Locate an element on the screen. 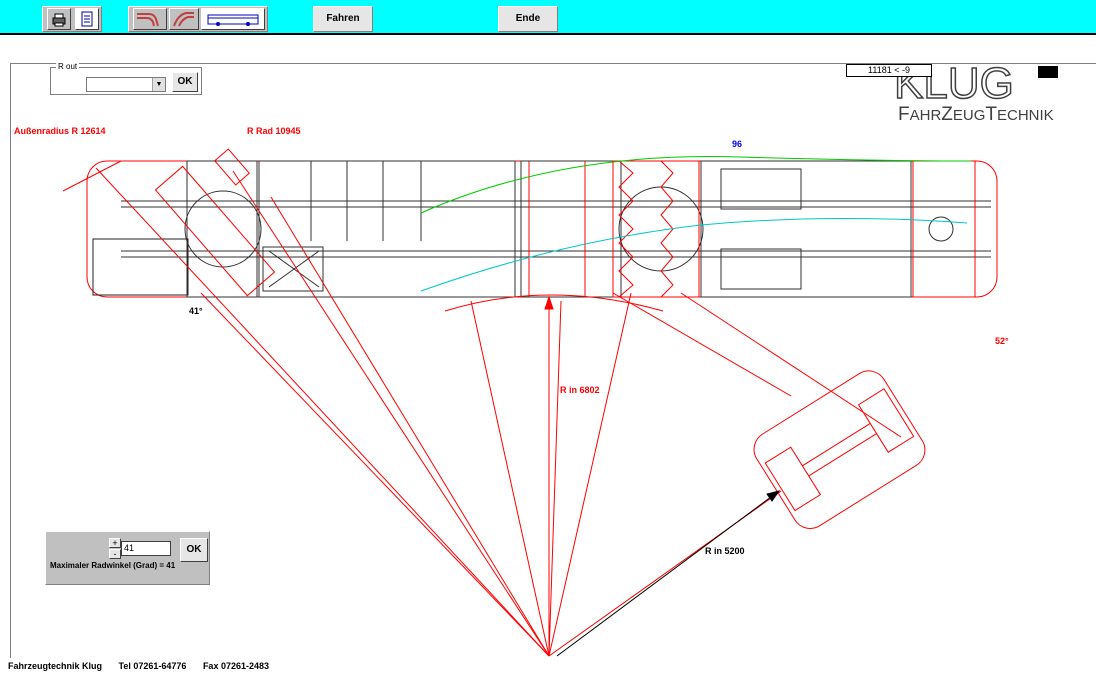 The width and height of the screenshot is (1096, 680). r-out-group: R out ▼ OK is located at coordinates (126, 78).